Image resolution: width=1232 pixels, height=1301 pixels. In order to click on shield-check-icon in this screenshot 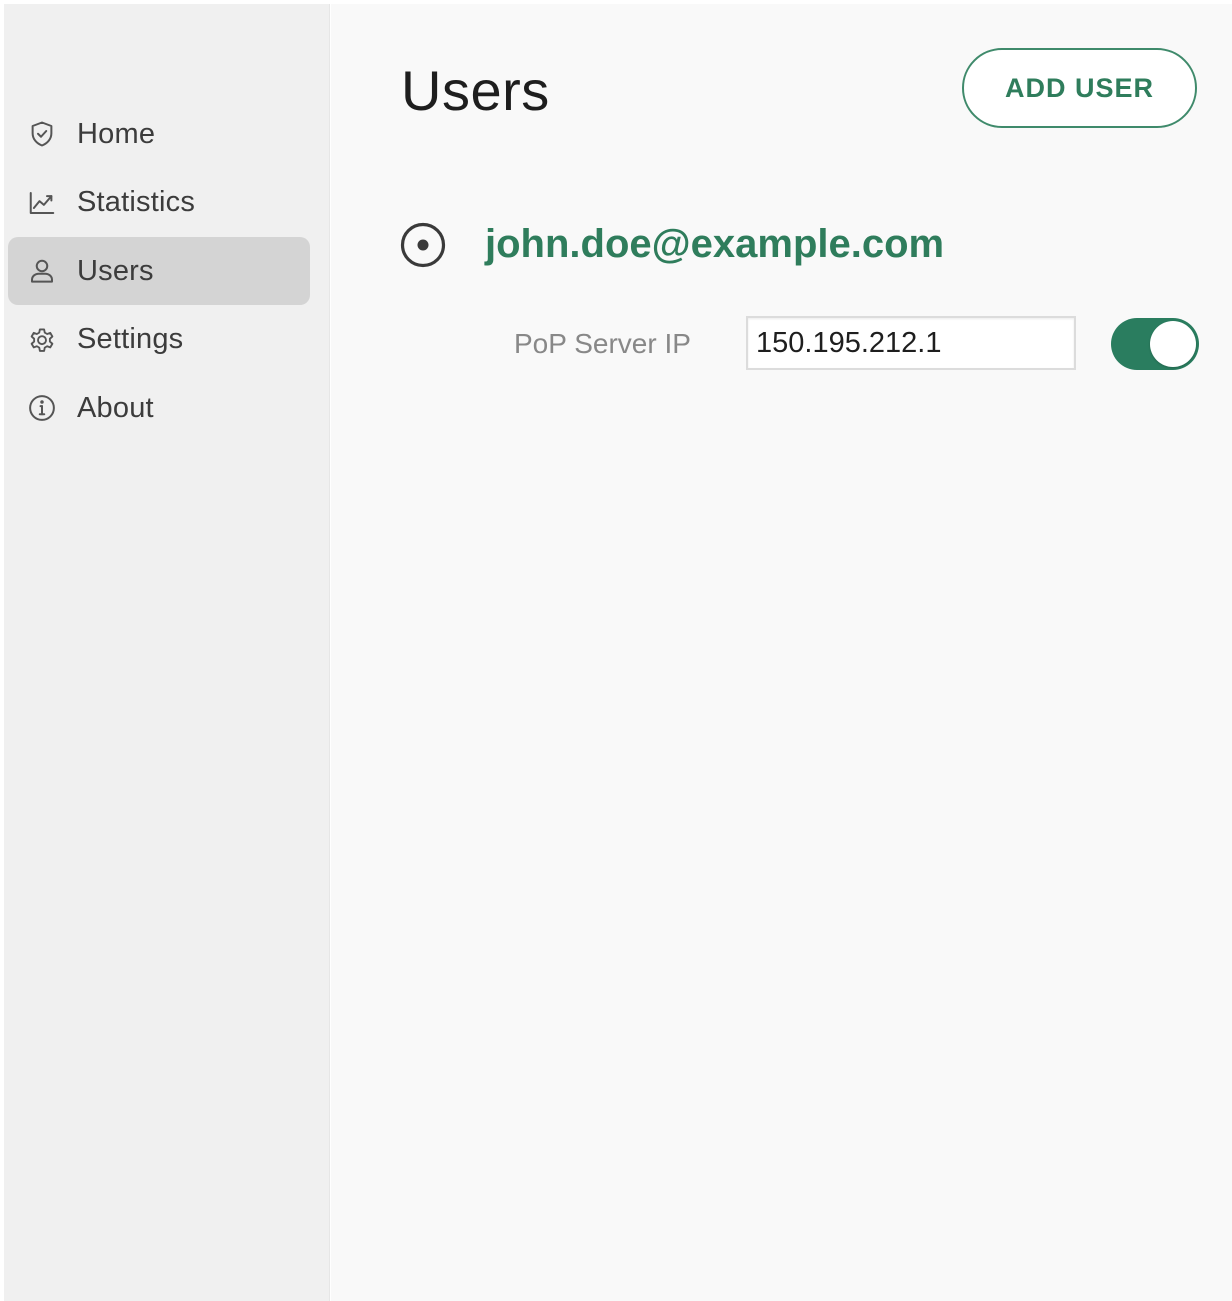, I will do `click(42, 134)`.